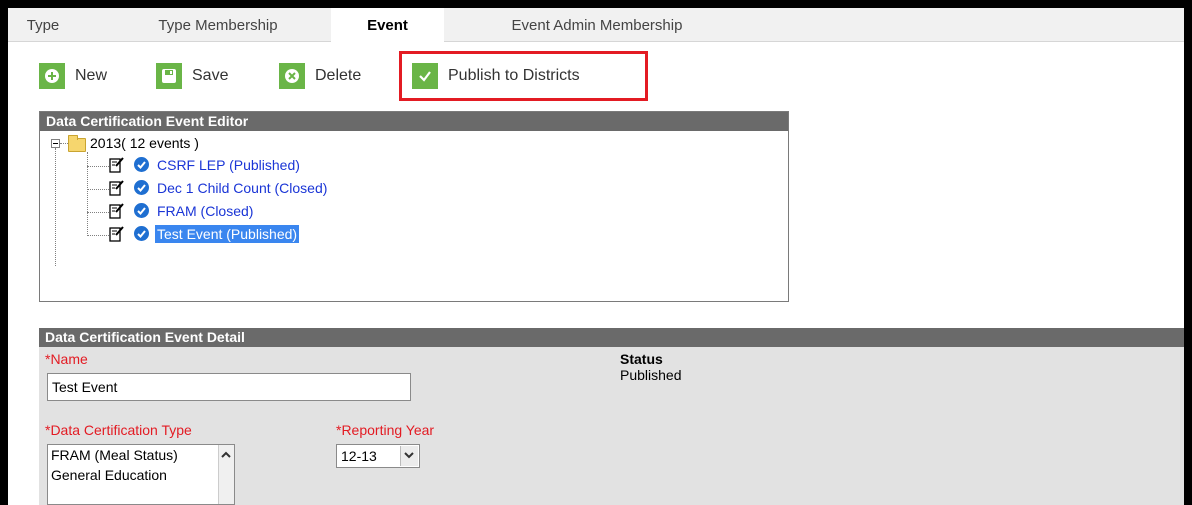 This screenshot has width=1192, height=505. What do you see at coordinates (651, 375) in the screenshot?
I see `status-value: Published` at bounding box center [651, 375].